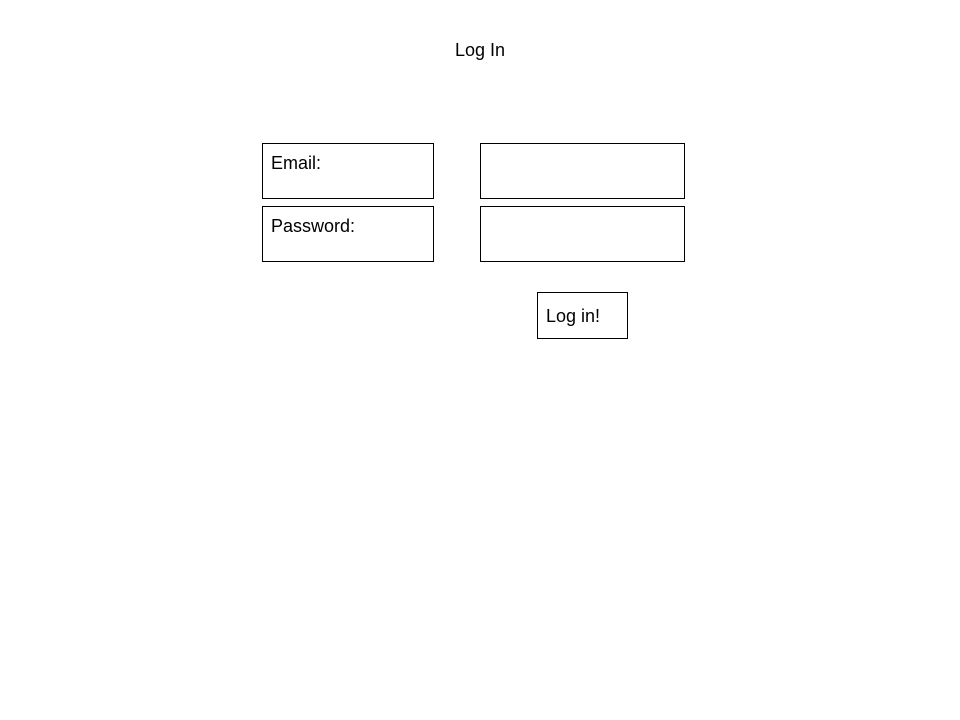 The height and width of the screenshot is (720, 960). Describe the element at coordinates (582, 234) in the screenshot. I see `password-field` at that location.